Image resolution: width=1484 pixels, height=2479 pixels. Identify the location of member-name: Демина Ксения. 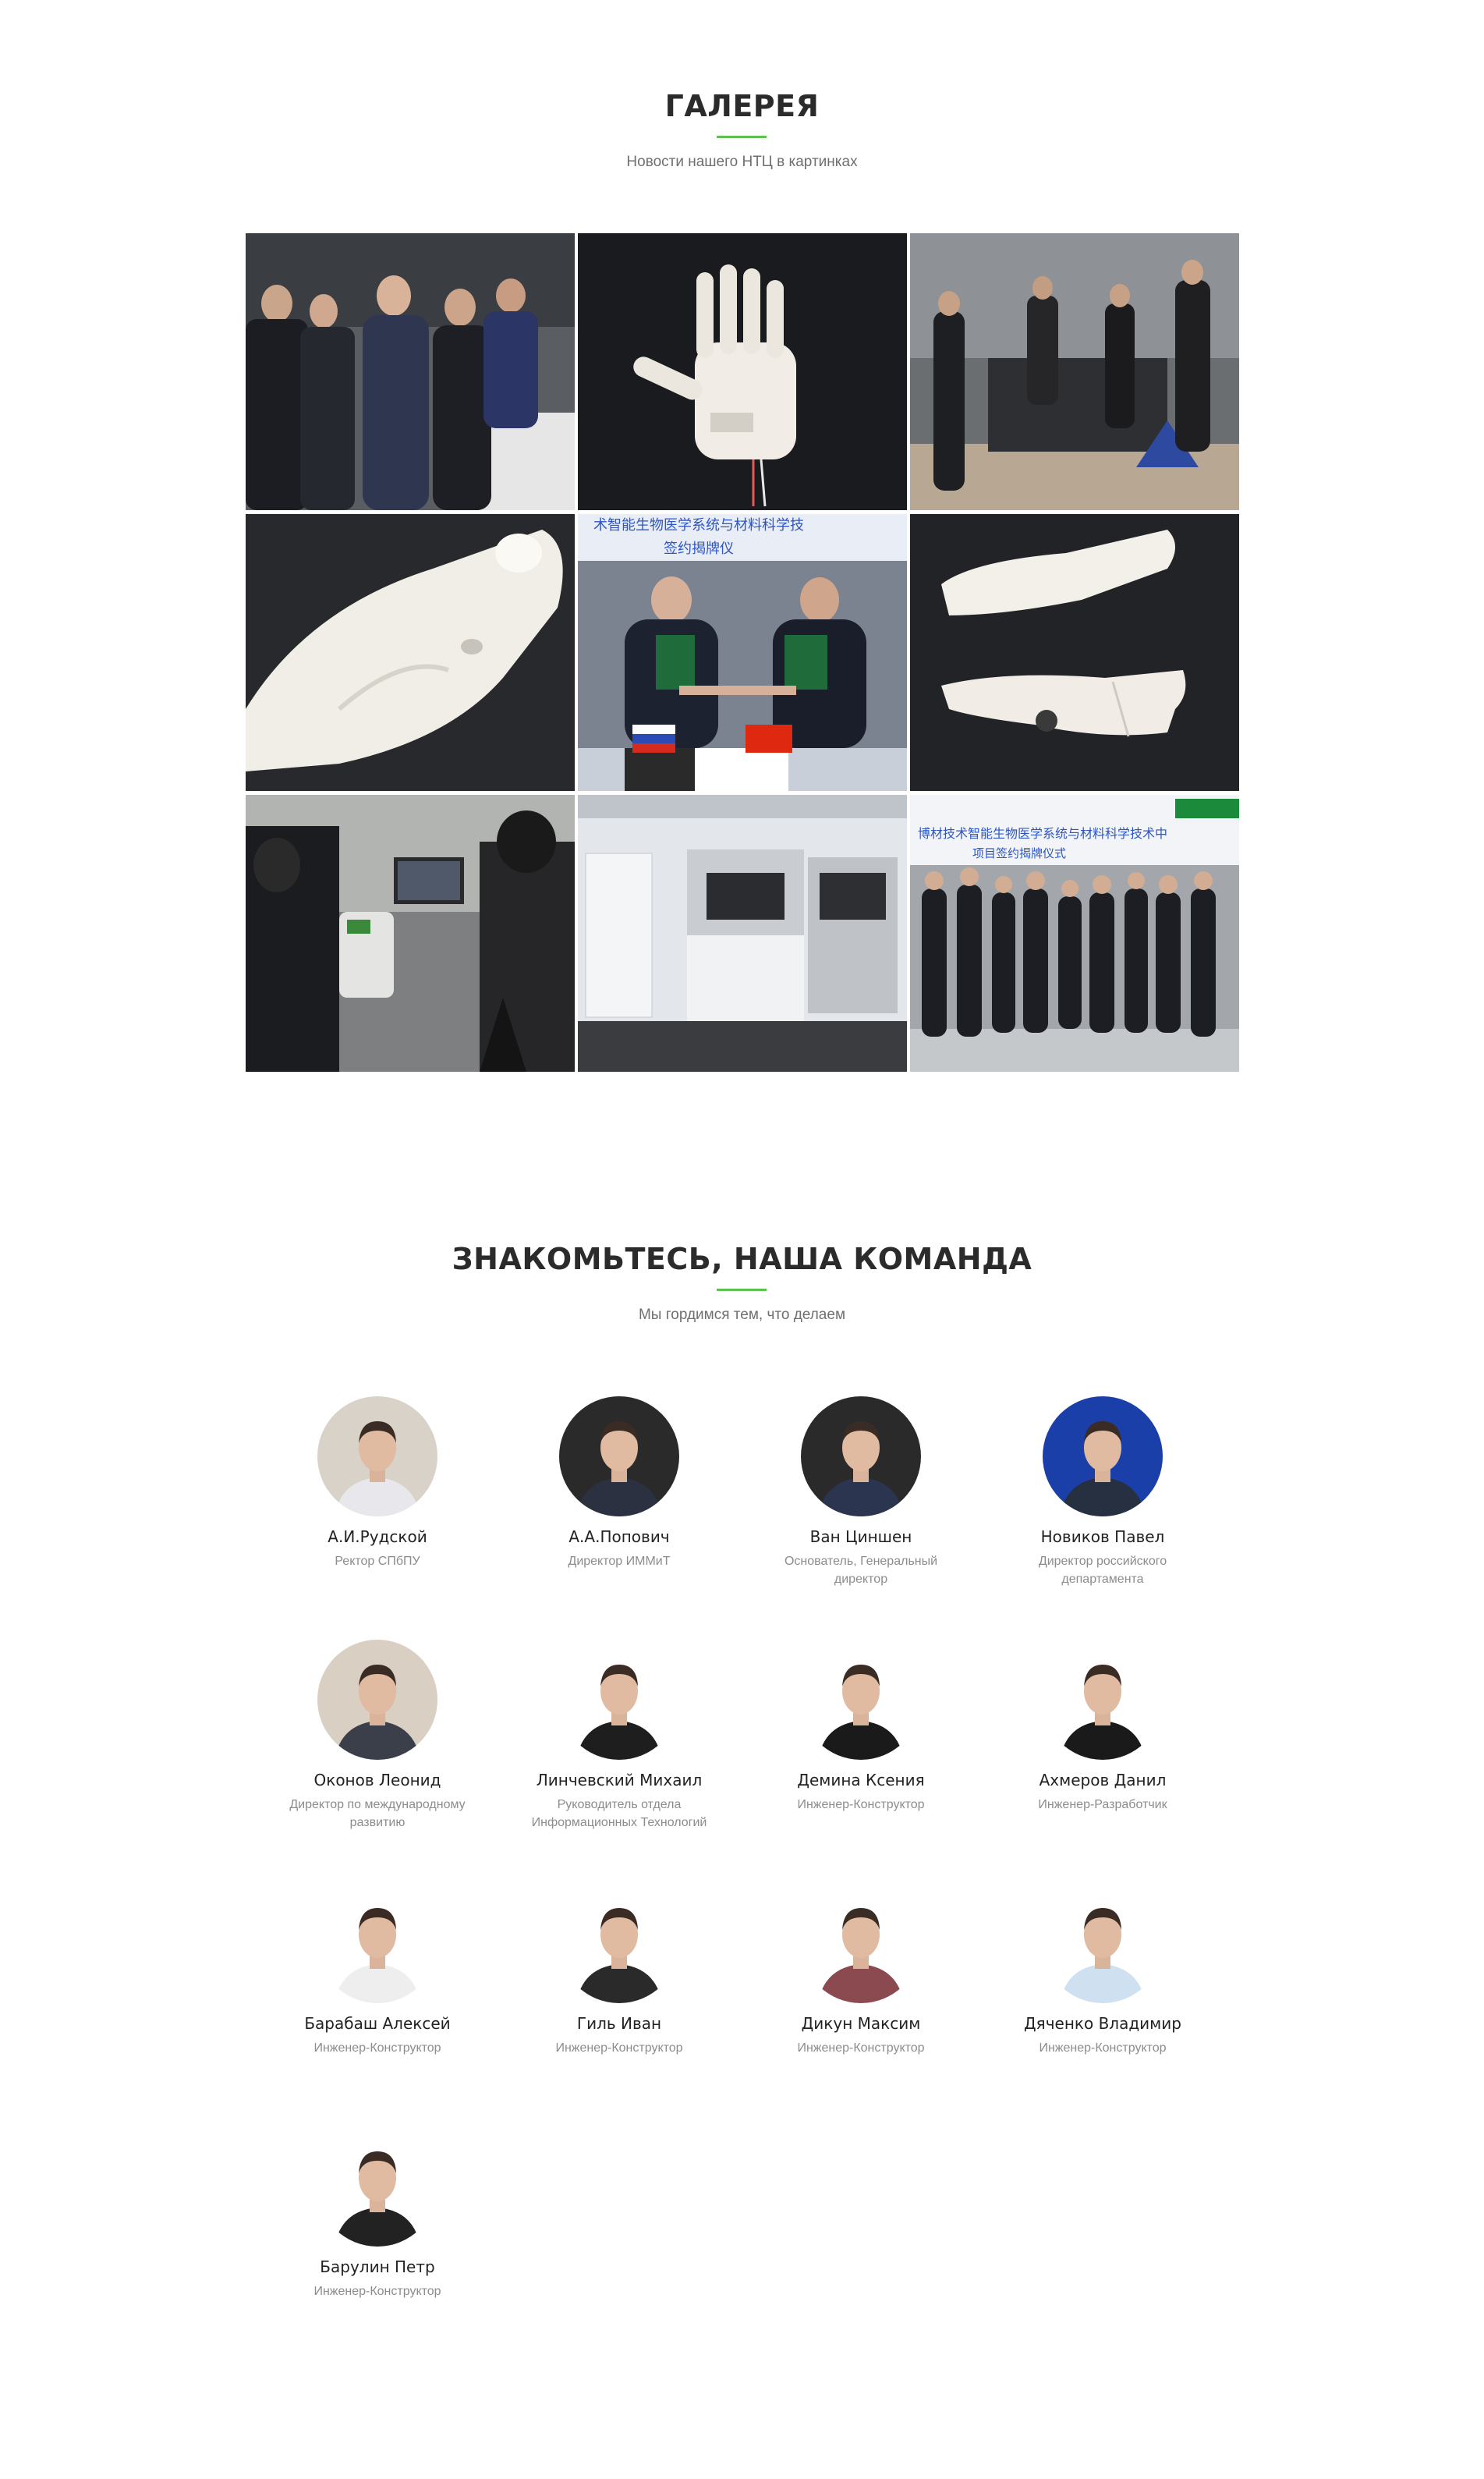
(861, 1780).